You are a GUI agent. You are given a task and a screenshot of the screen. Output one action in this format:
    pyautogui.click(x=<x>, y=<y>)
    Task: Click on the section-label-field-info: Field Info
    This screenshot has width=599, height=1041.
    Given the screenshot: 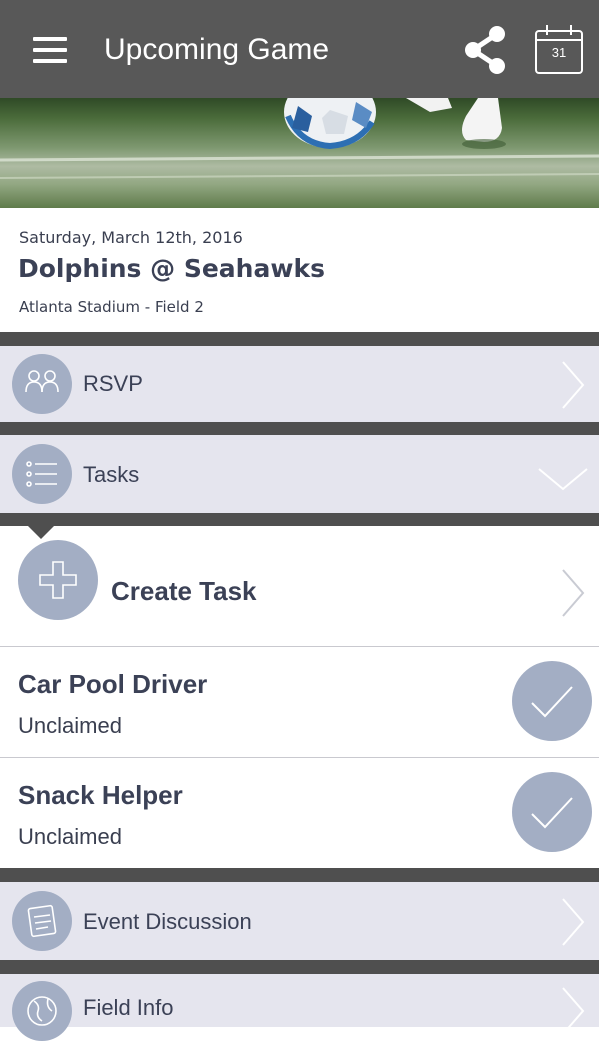 What is the action you would take?
    pyautogui.click(x=128, y=1007)
    